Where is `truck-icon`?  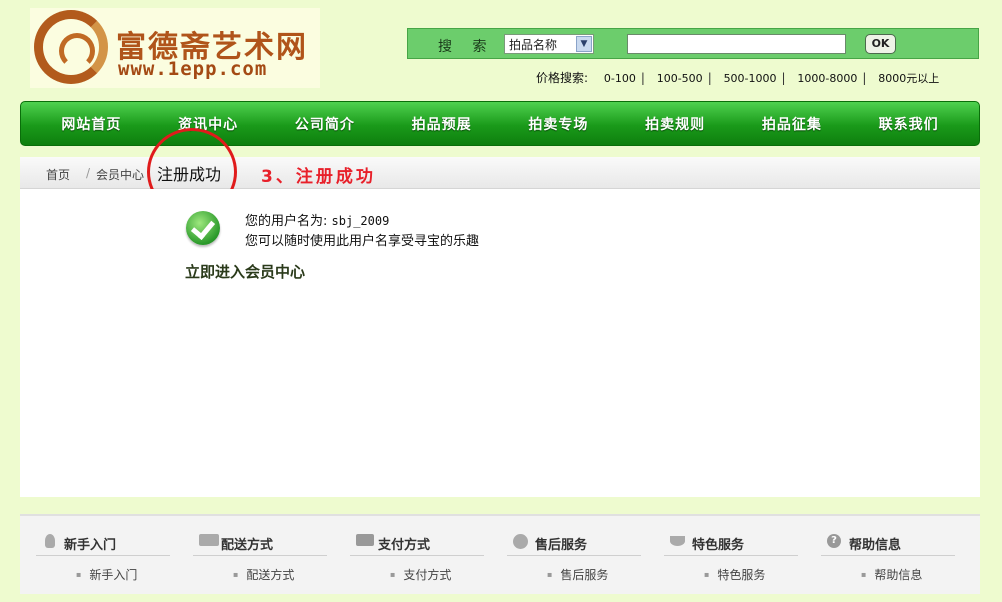
truck-icon is located at coordinates (209, 540).